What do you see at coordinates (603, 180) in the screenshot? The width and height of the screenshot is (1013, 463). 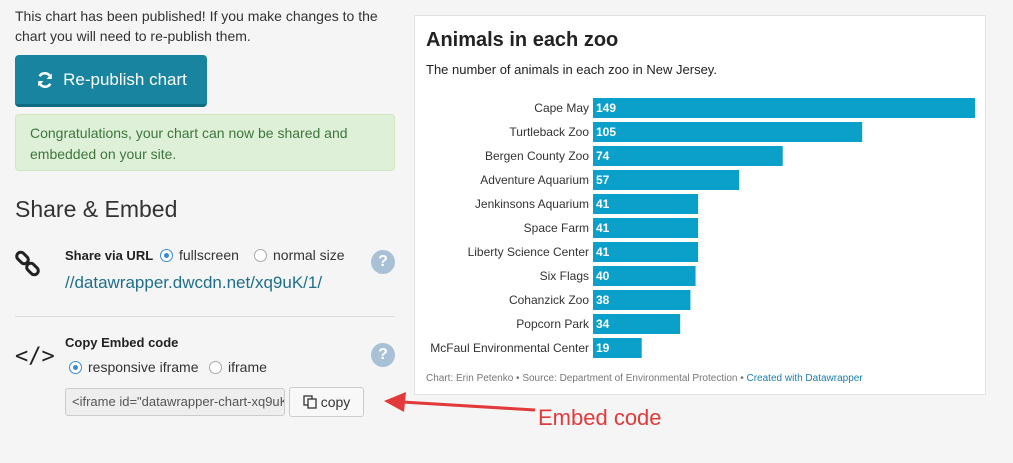 I see `value-label: 57` at bounding box center [603, 180].